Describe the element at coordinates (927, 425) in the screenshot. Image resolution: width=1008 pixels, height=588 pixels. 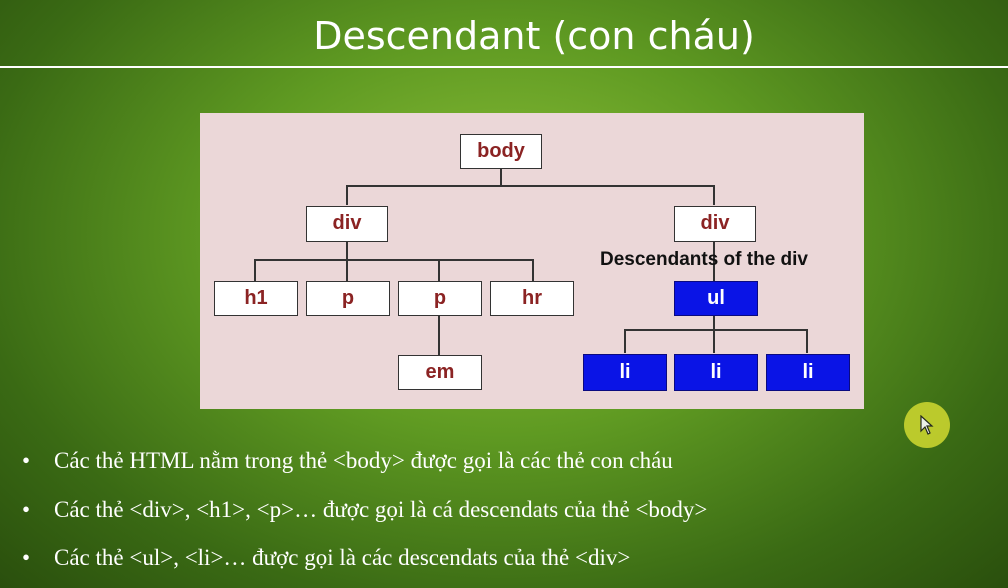
I see `mouse-pointer-icon` at that location.